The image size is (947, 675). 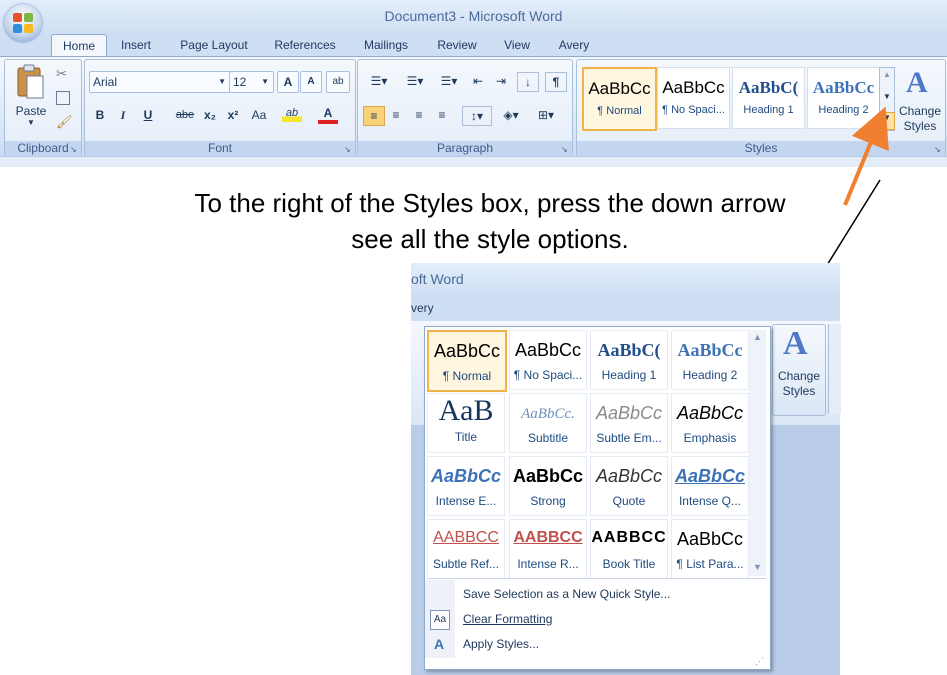 What do you see at coordinates (757, 453) in the screenshot?
I see `gallery-scrollbar: ▲ ▼` at bounding box center [757, 453].